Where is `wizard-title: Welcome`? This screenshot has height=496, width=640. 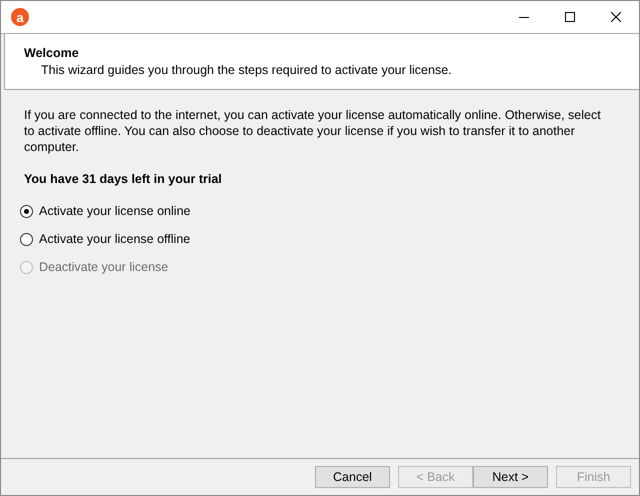 wizard-title: Welcome is located at coordinates (52, 53).